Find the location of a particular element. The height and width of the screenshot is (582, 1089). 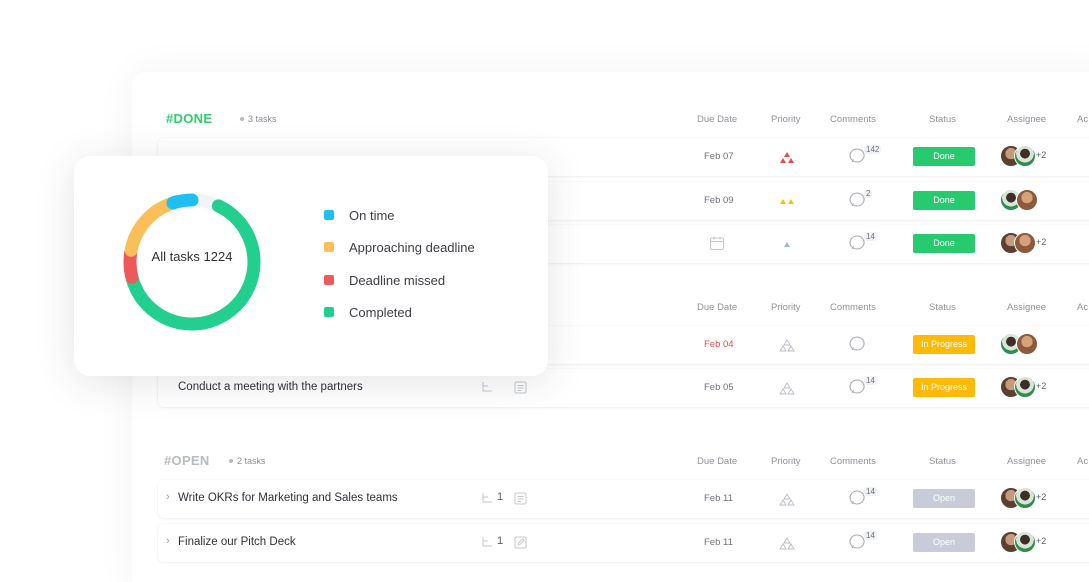

legend-label: Approaching deadline is located at coordinates (412, 248).